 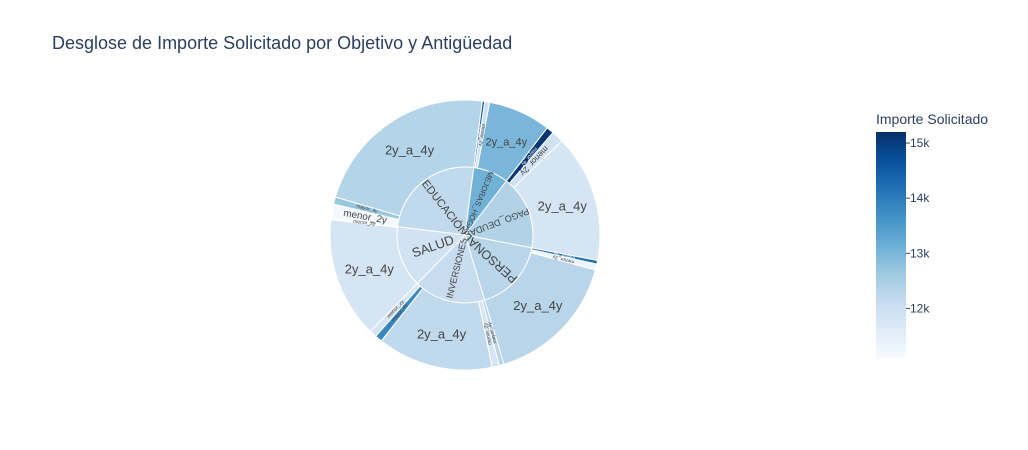 What do you see at coordinates (932, 119) in the screenshot?
I see `colorbar-title: Importe Solicitado` at bounding box center [932, 119].